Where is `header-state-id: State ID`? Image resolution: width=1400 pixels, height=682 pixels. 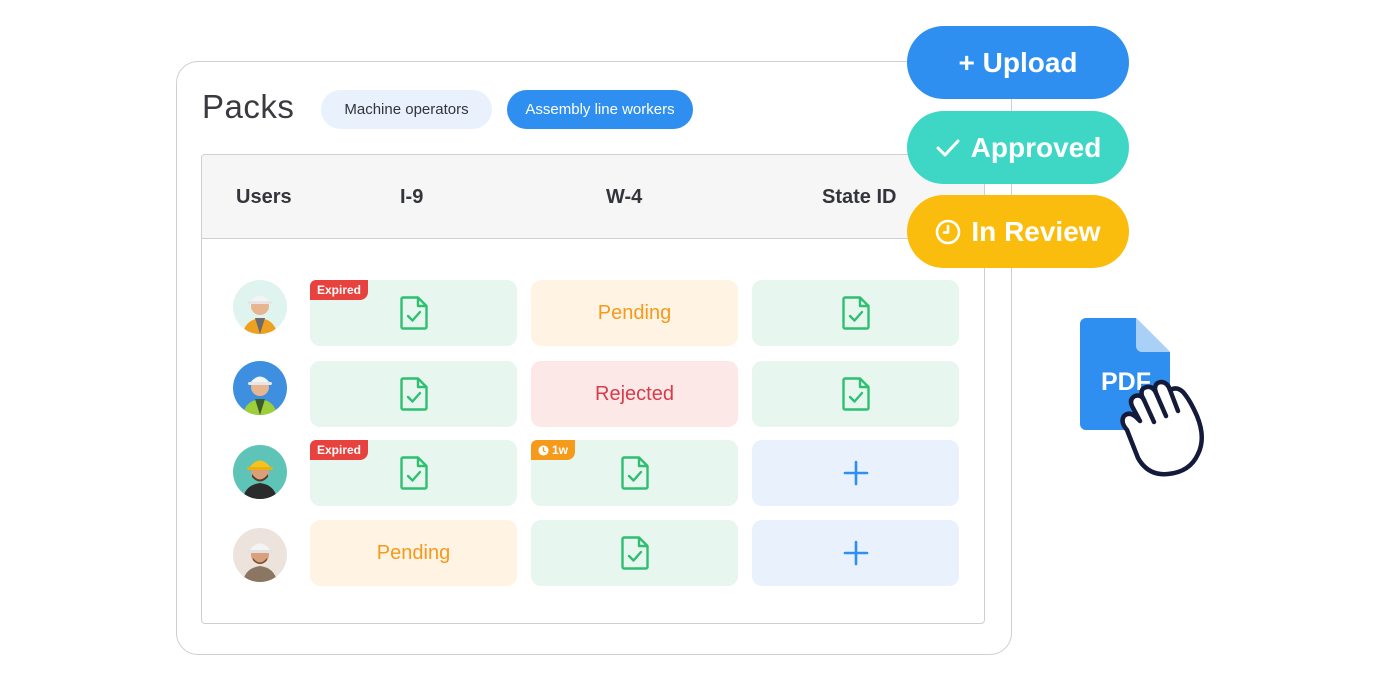
header-state-id: State ID is located at coordinates (859, 197).